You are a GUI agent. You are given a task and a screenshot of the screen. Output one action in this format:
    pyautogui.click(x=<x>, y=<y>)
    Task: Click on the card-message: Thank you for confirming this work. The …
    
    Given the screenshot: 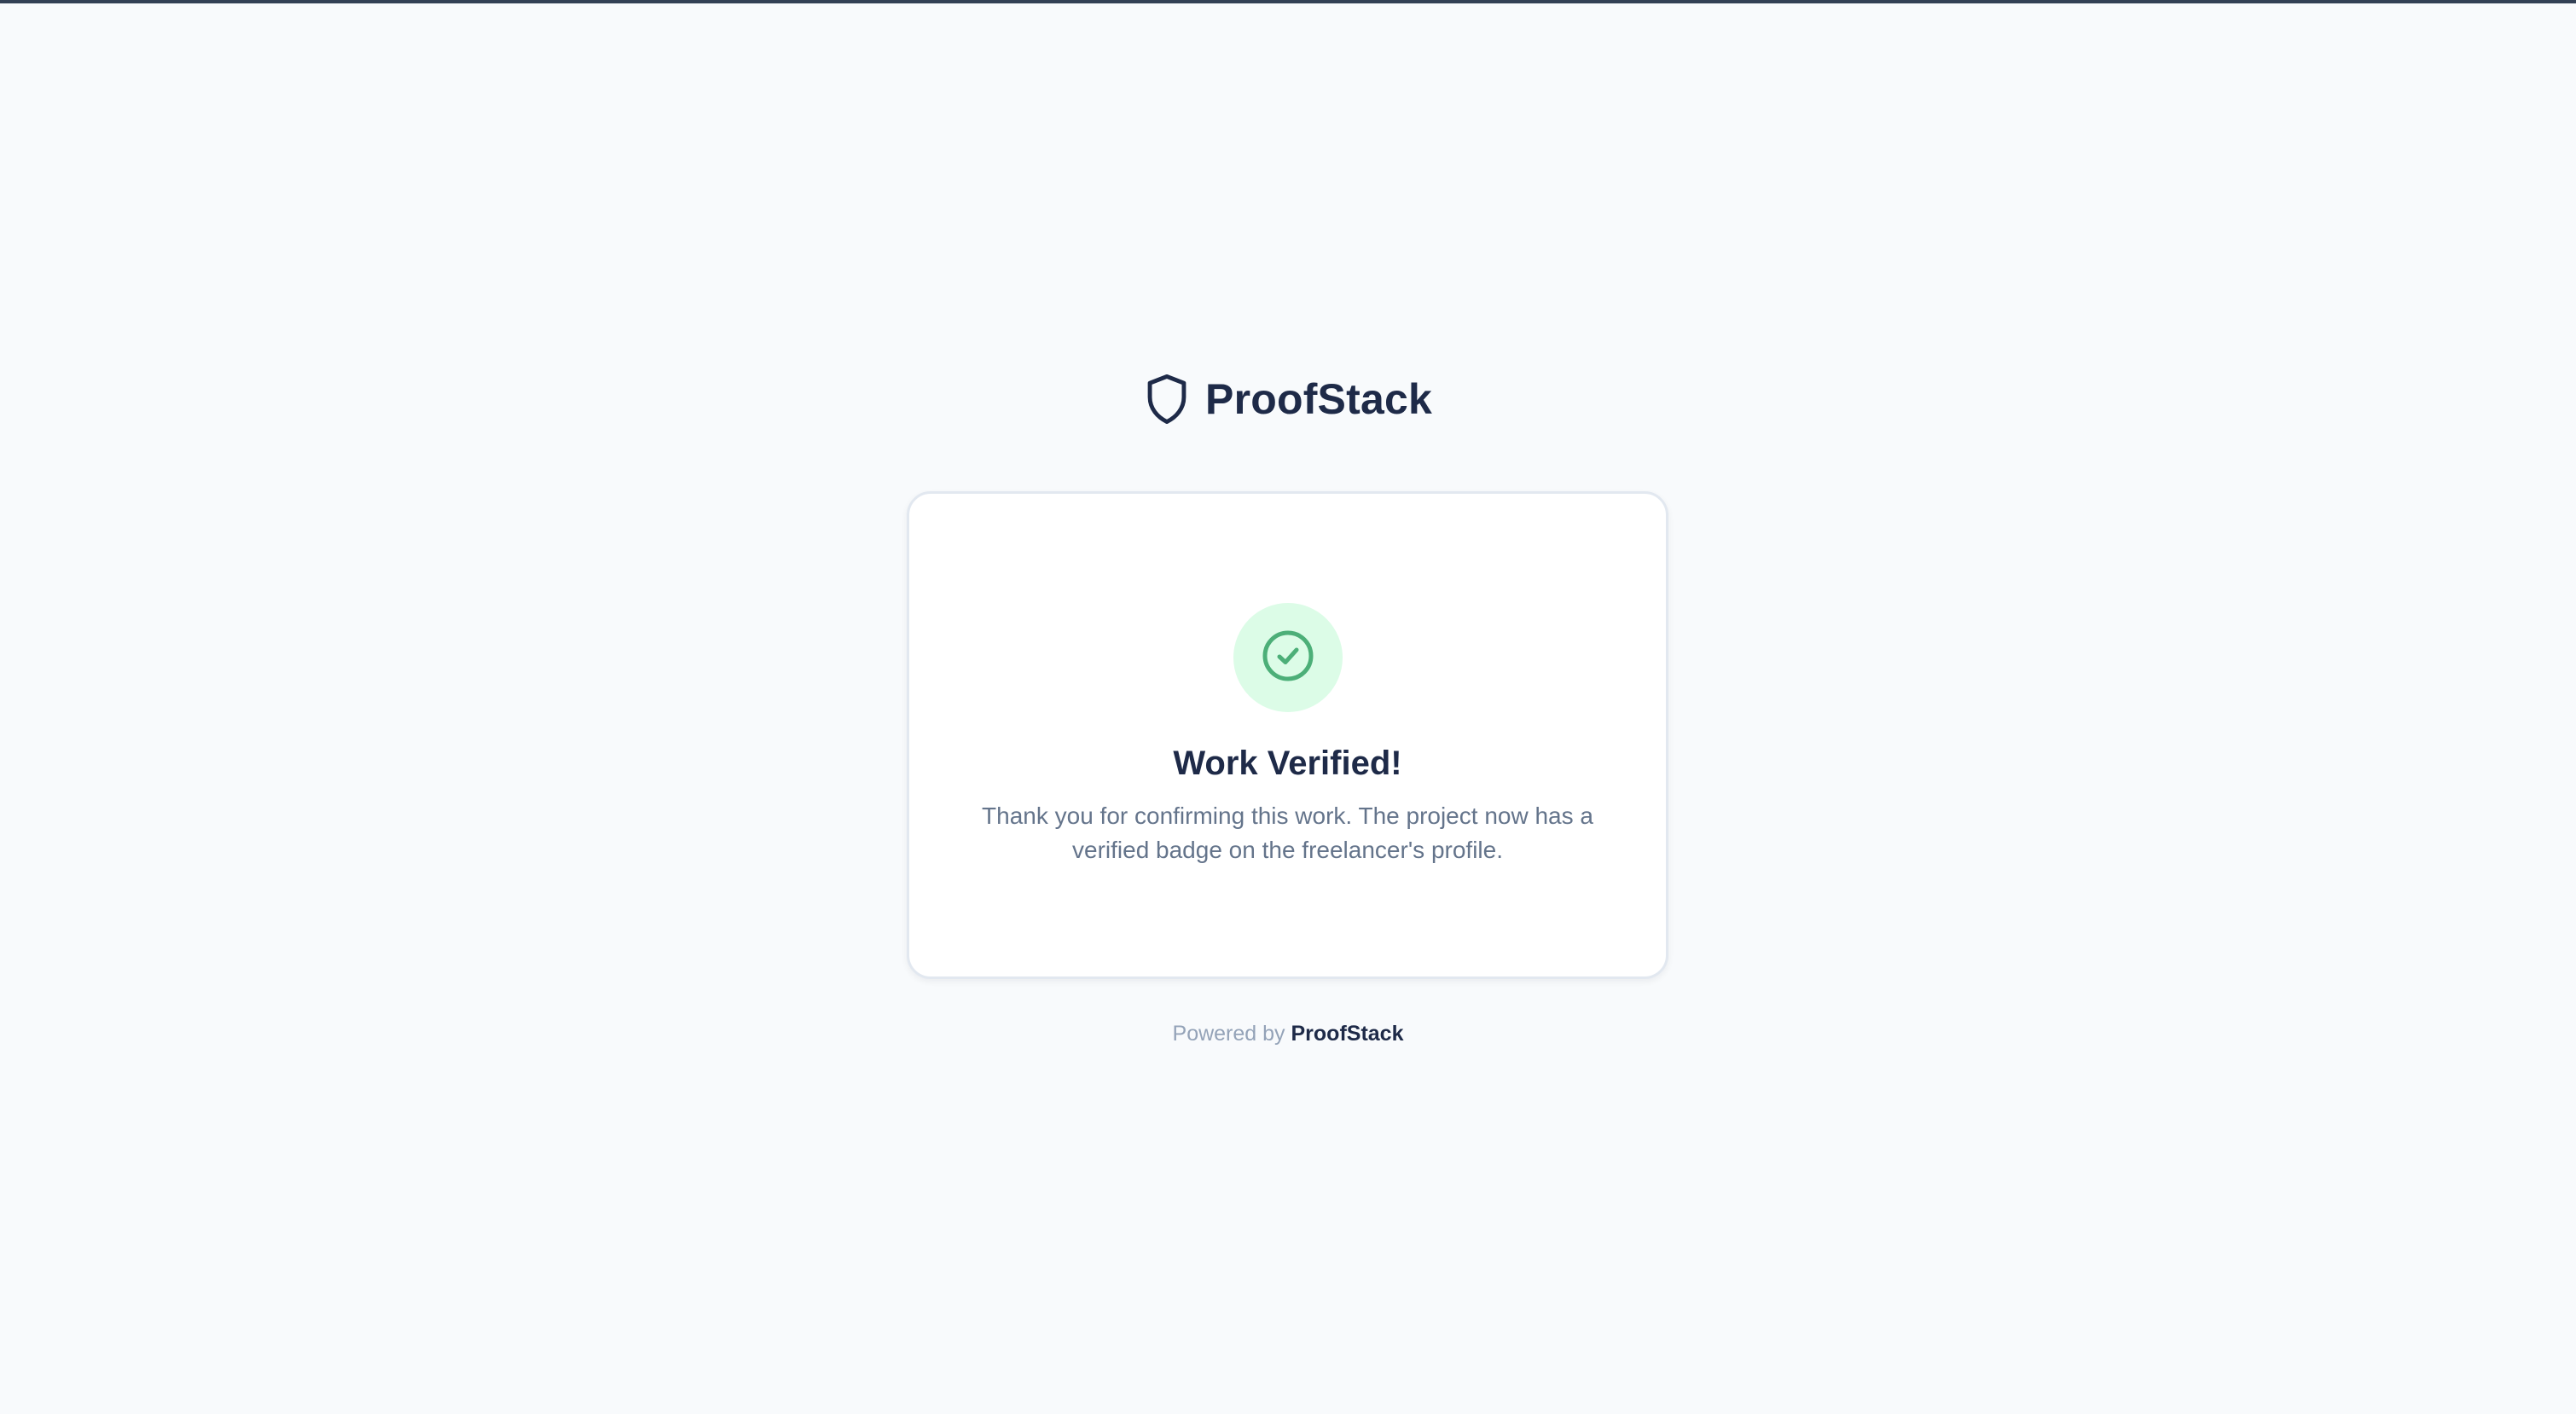 What is the action you would take?
    pyautogui.click(x=1287, y=833)
    